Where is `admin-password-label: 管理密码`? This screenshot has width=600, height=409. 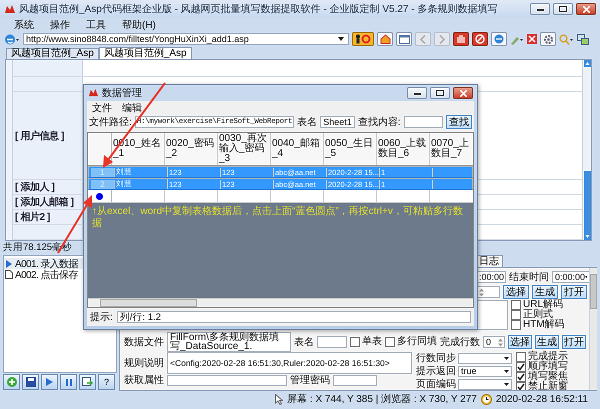
admin-password-label: 管理密码 is located at coordinates (310, 380).